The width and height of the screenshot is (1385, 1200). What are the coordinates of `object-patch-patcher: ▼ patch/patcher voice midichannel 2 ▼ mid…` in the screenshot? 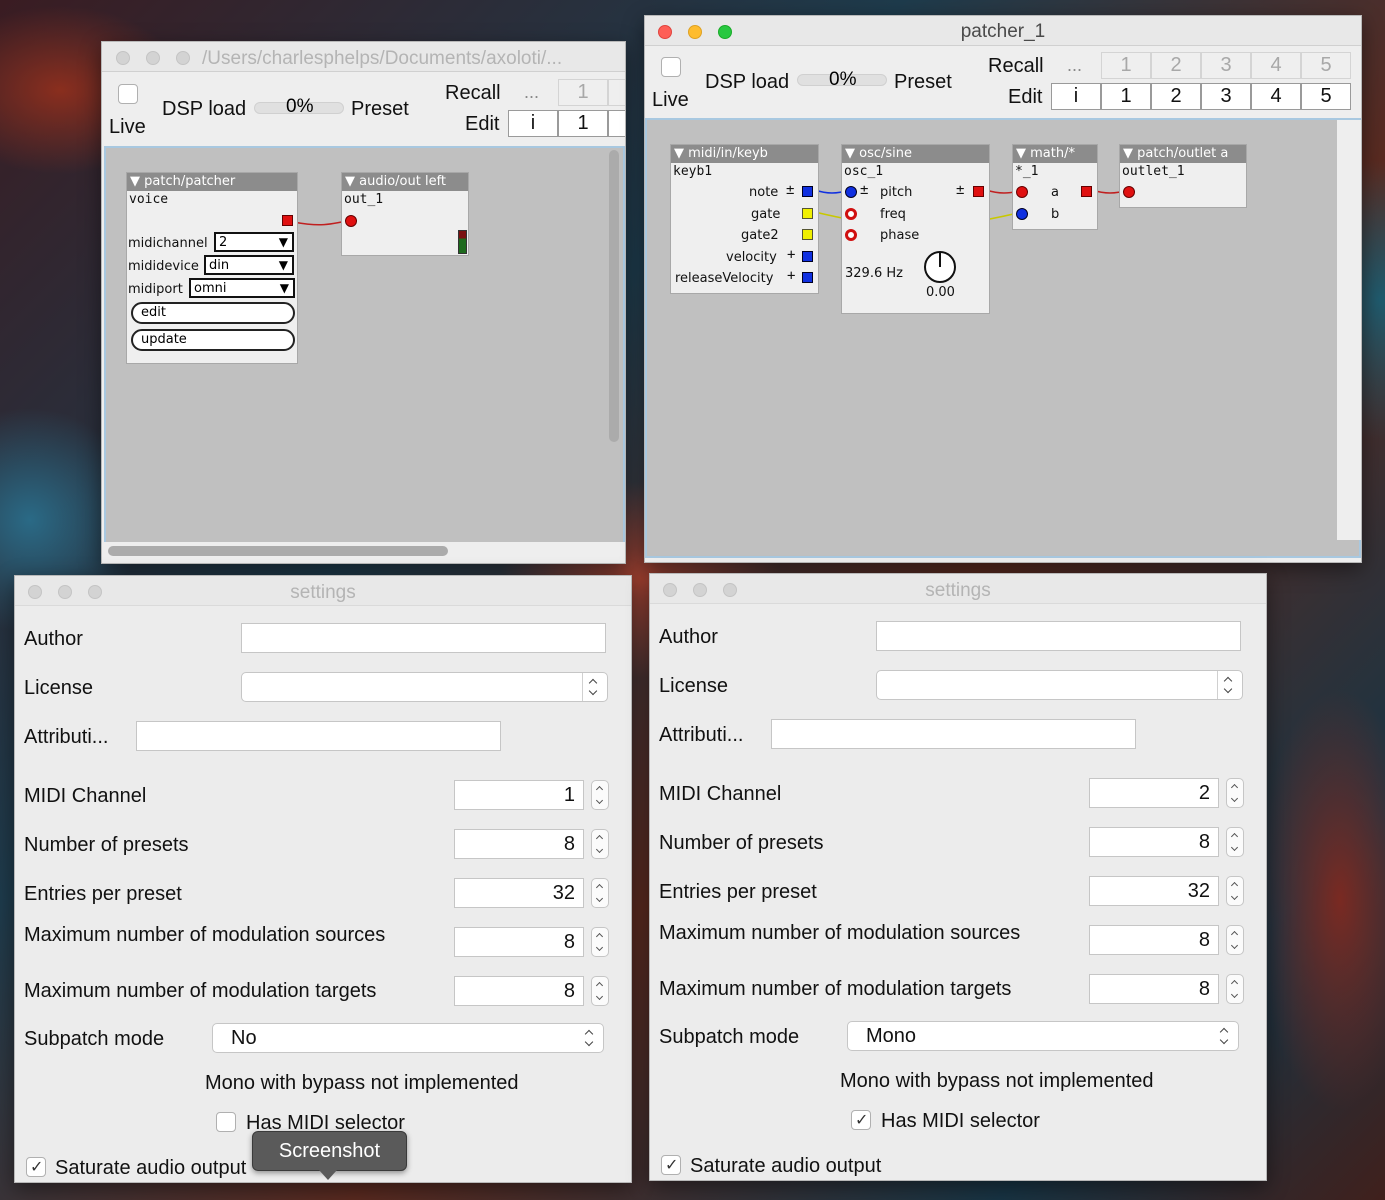 It's located at (212, 268).